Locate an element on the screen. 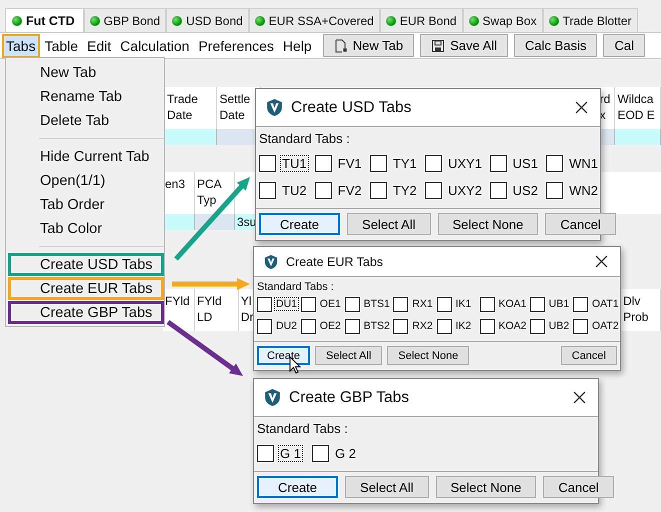 This screenshot has width=661, height=512. tab: USD Bond is located at coordinates (207, 20).